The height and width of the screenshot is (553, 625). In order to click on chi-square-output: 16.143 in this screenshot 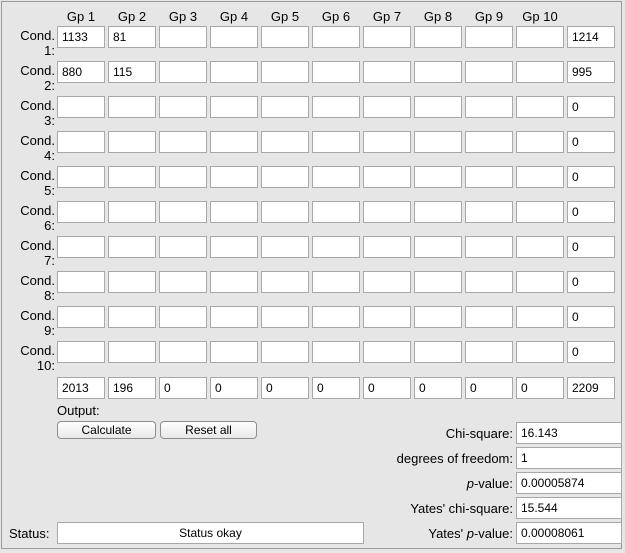, I will do `click(569, 433)`.